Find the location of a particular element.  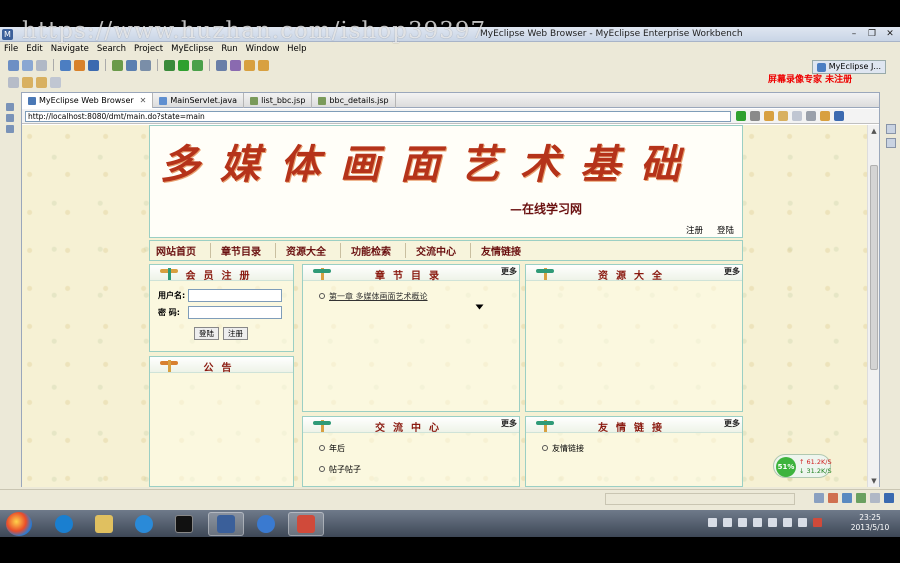

arrow-left-icon is located at coordinates (41, 82).